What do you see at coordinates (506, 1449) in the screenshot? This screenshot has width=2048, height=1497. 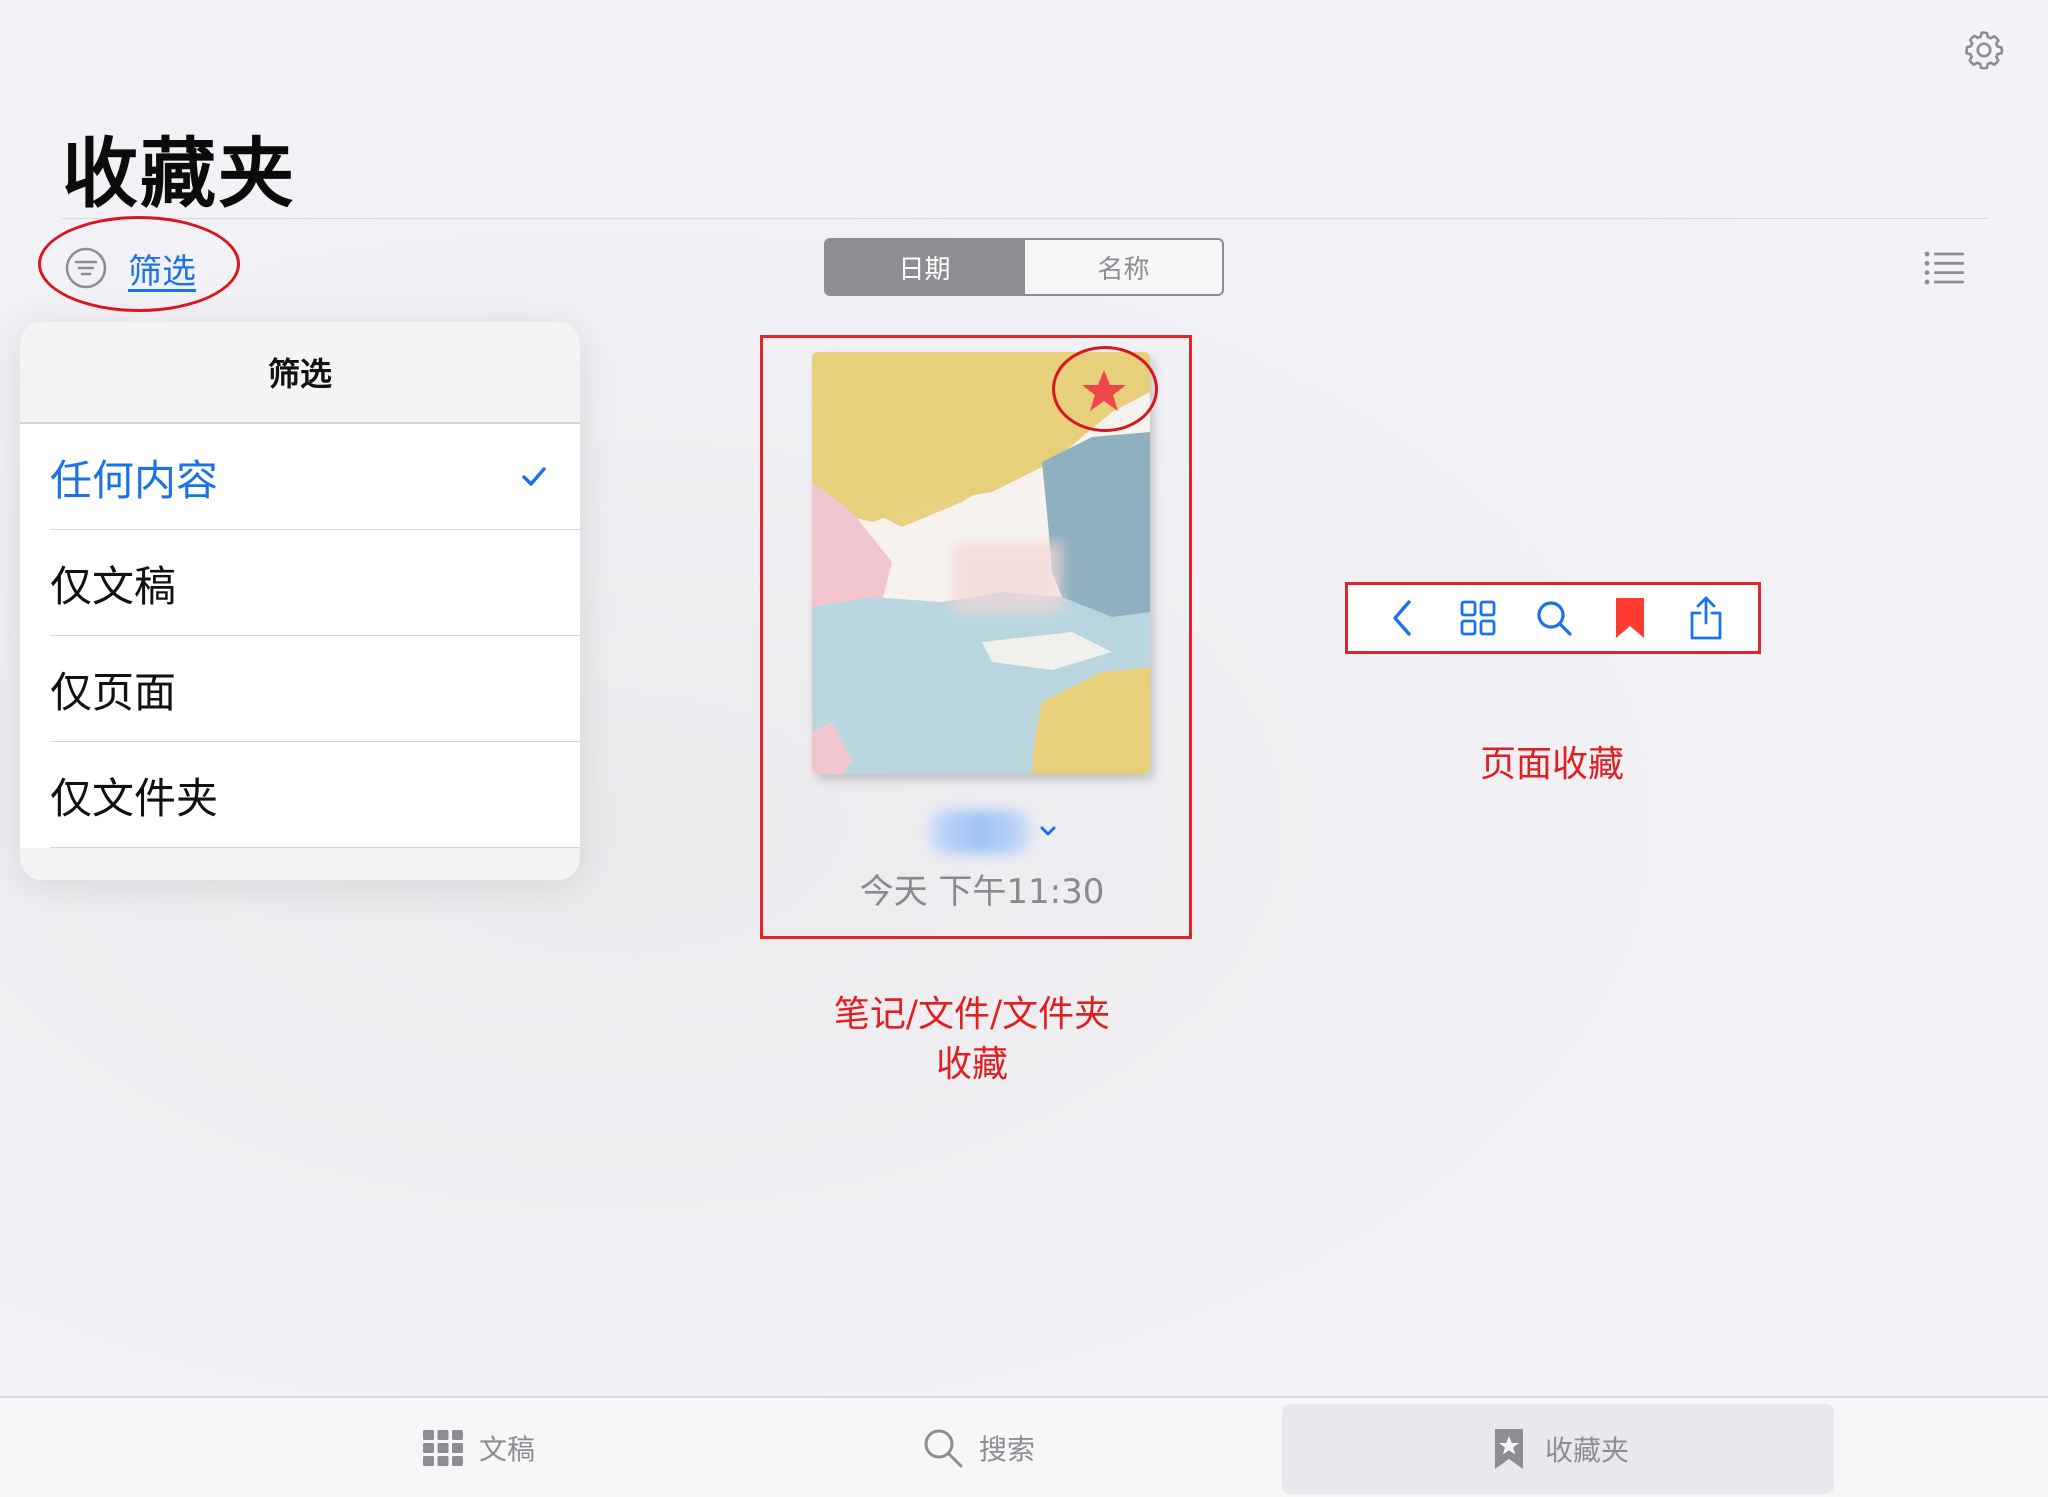 I see `tab-label: 文稿` at bounding box center [506, 1449].